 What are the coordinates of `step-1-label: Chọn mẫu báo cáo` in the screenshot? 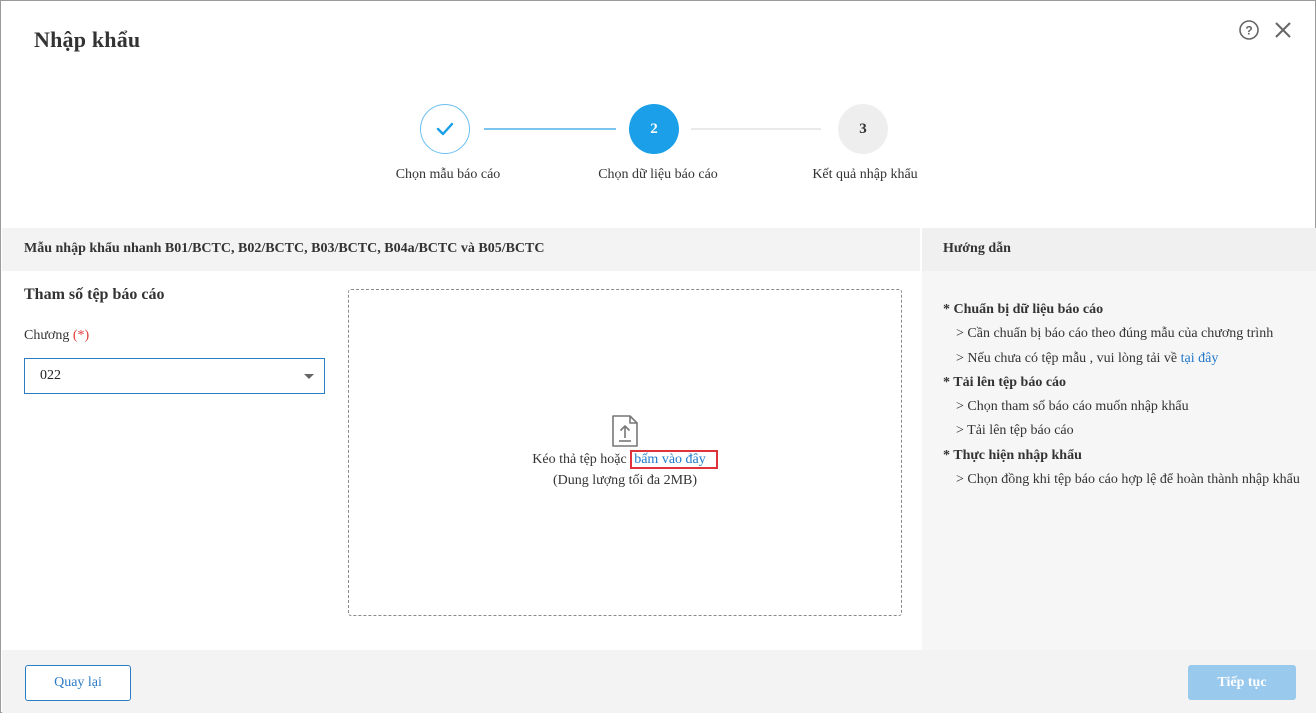 It's located at (448, 174).